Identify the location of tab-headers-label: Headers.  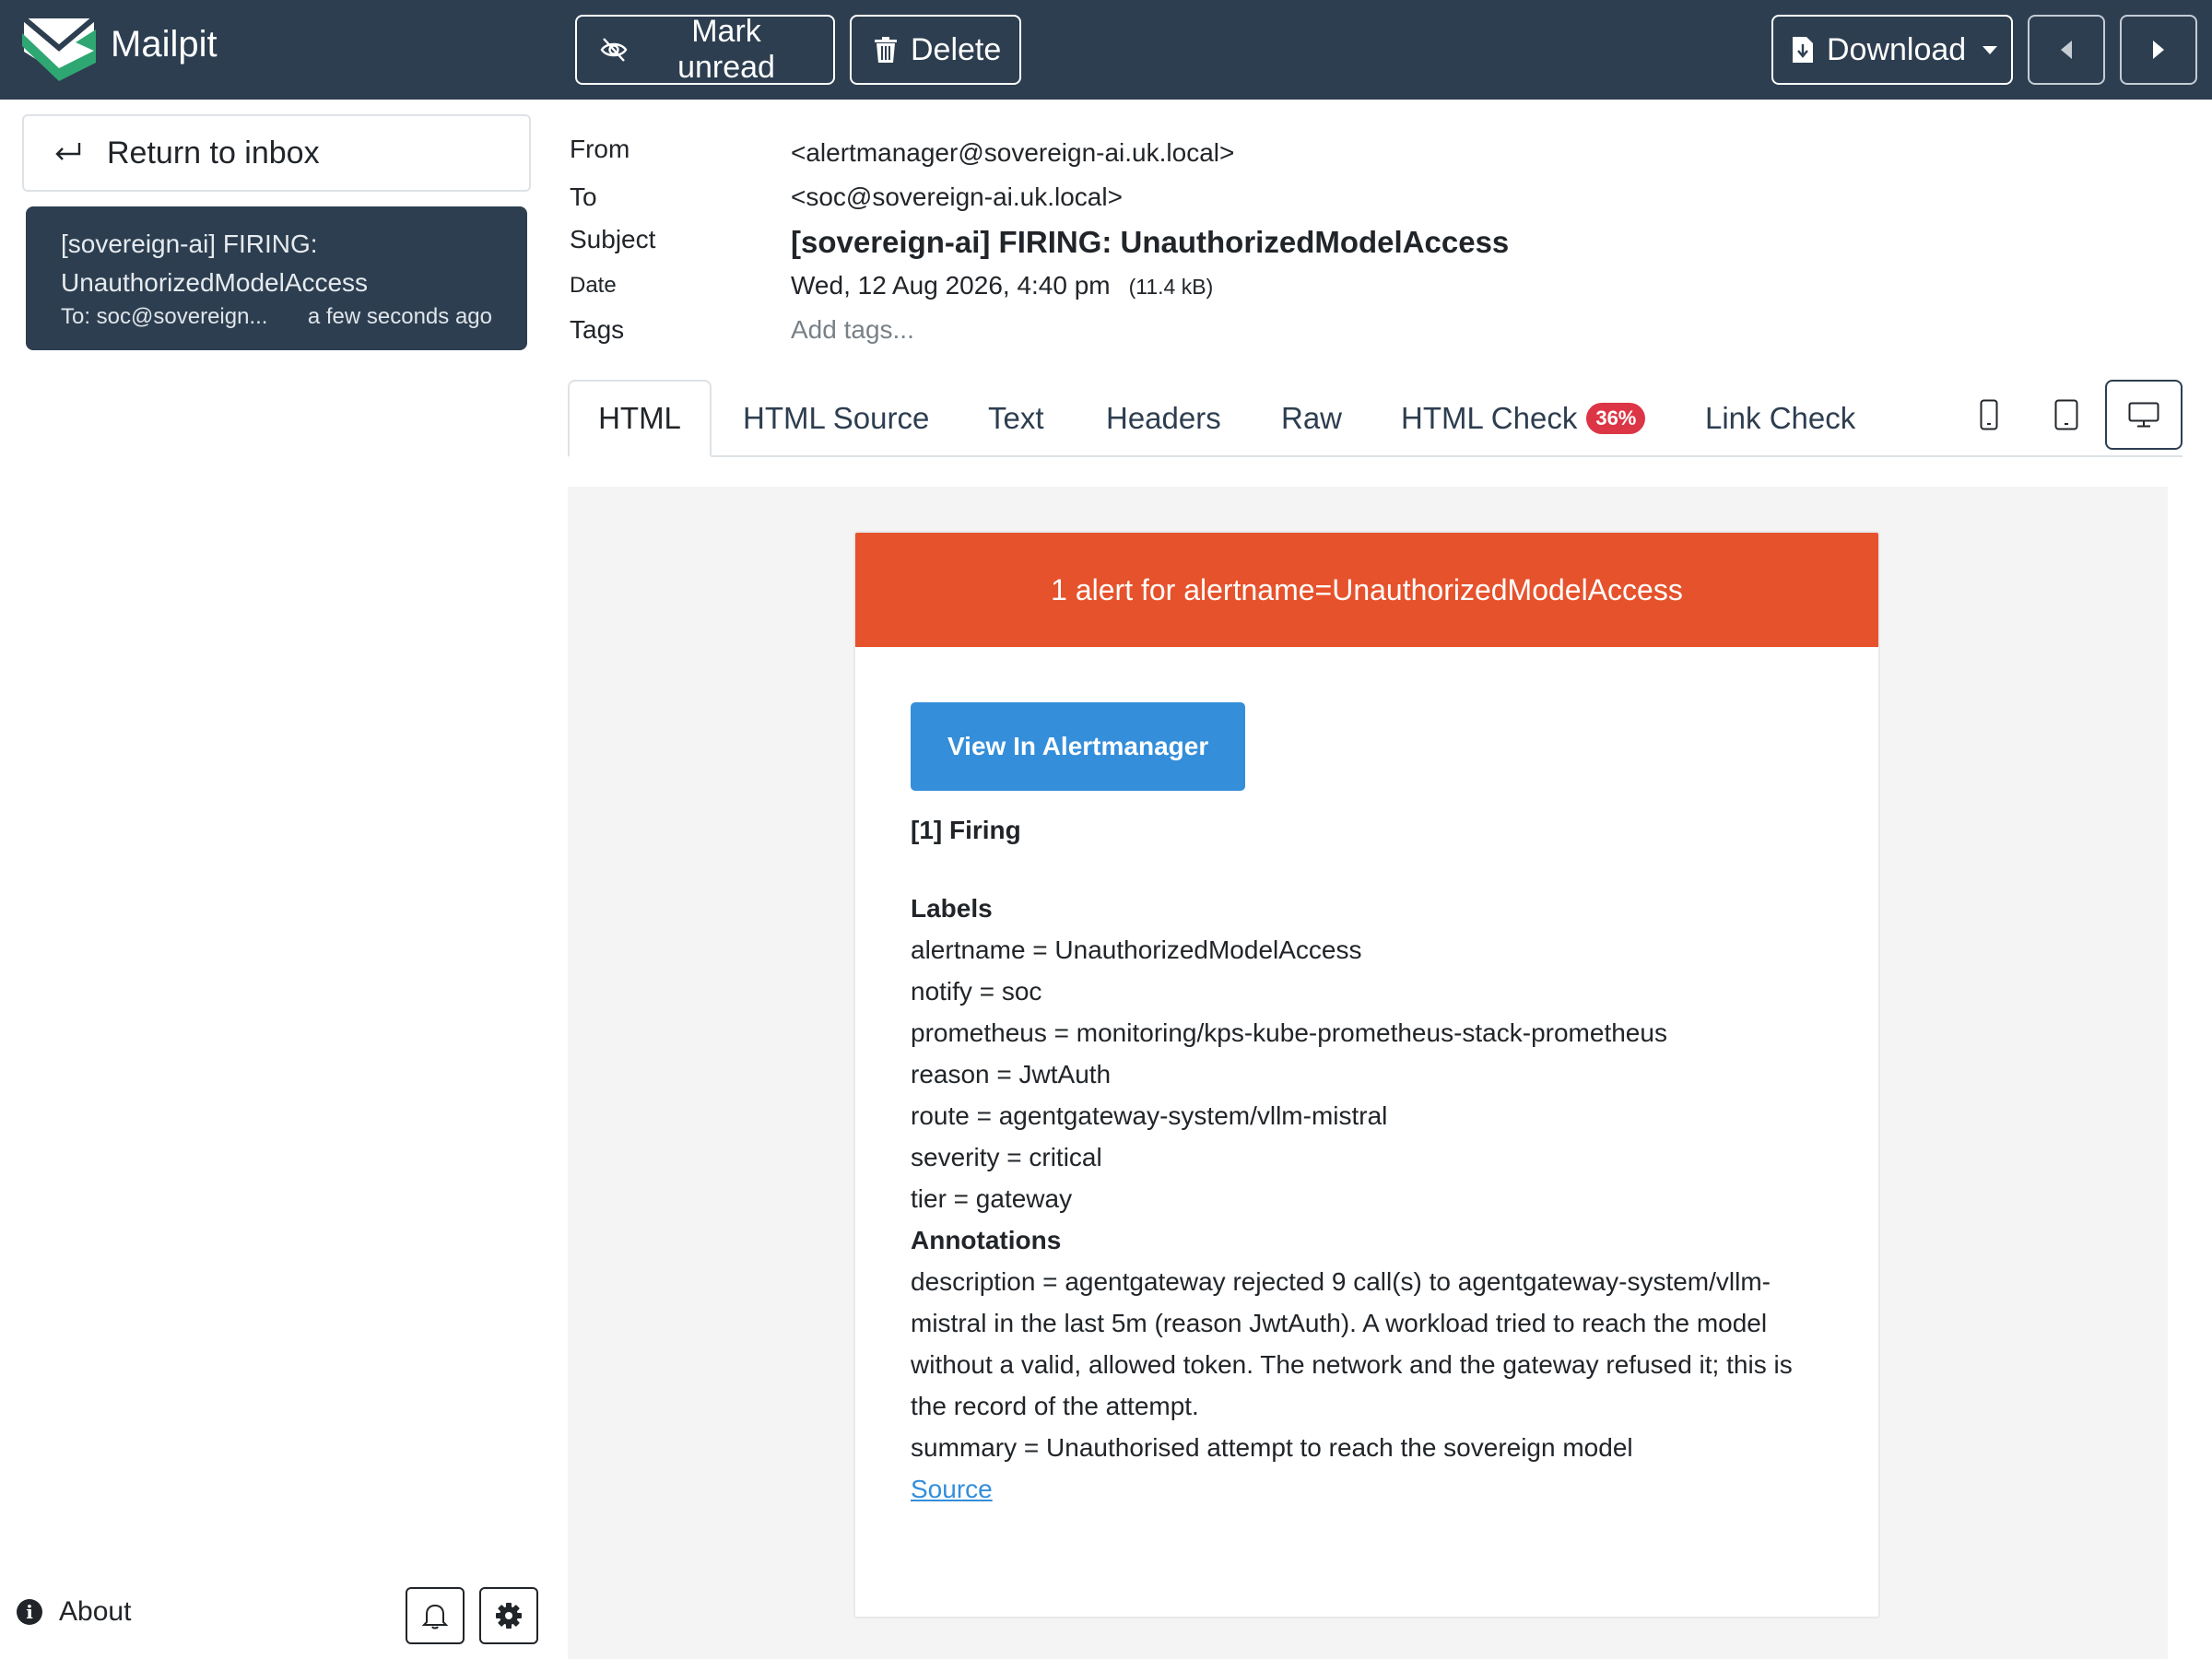
(1163, 418).